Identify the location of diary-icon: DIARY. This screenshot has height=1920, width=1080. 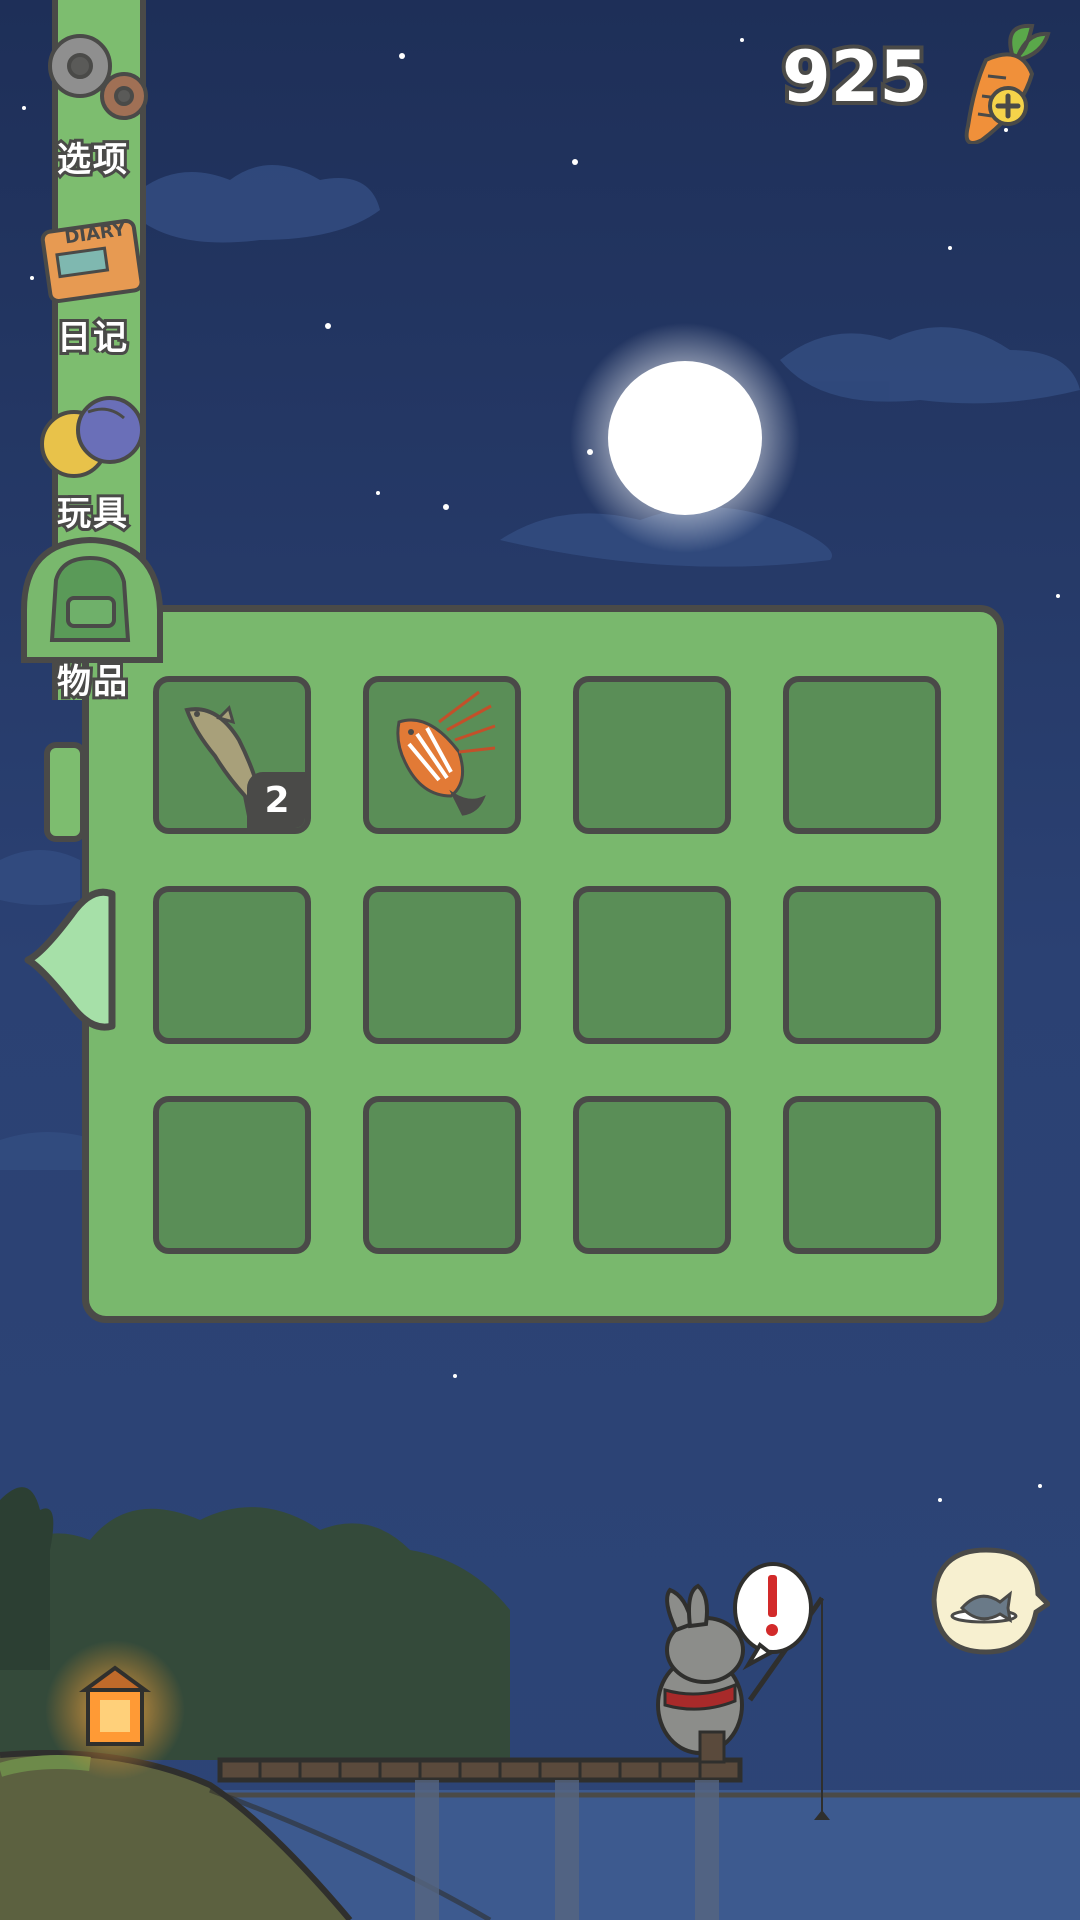
(92, 261).